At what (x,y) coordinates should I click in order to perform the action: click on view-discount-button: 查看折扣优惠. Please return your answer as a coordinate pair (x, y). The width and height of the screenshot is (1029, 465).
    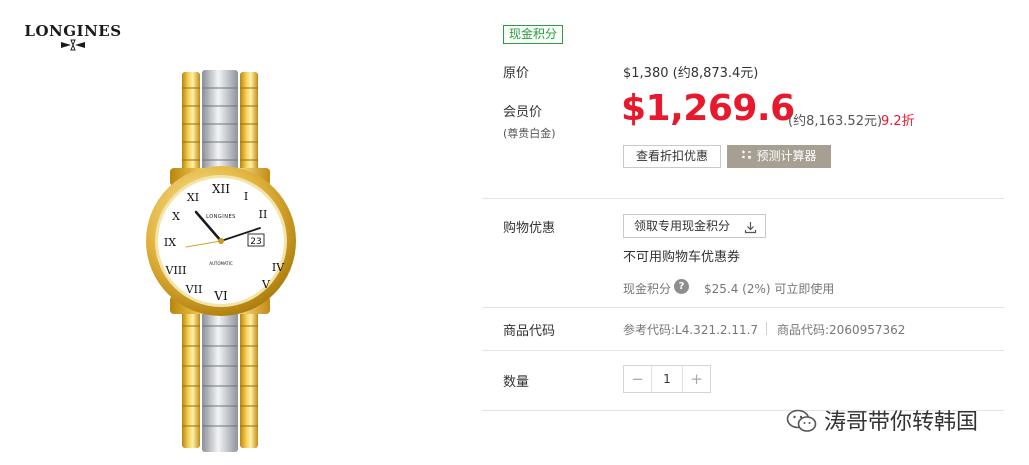
    Looking at the image, I should click on (672, 156).